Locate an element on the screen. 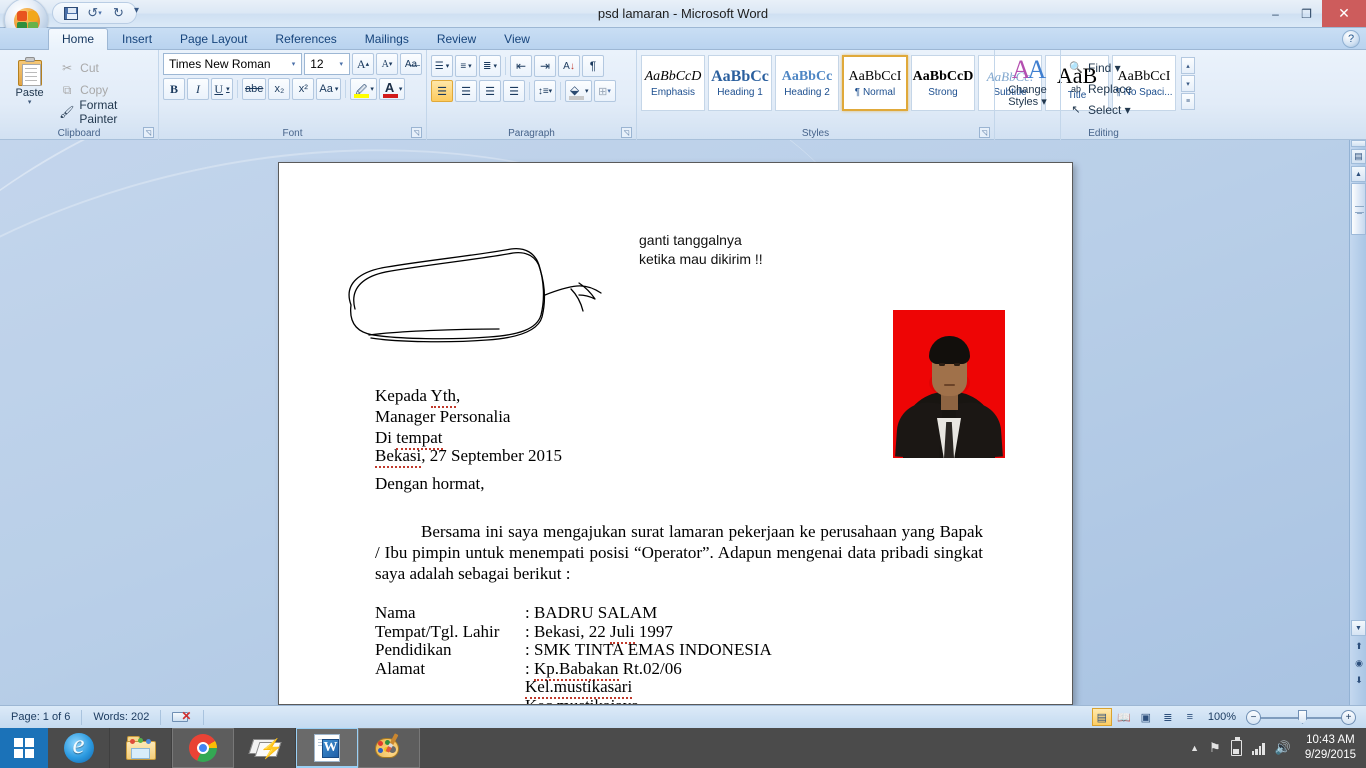  help-icon: ? is located at coordinates (1351, 39).